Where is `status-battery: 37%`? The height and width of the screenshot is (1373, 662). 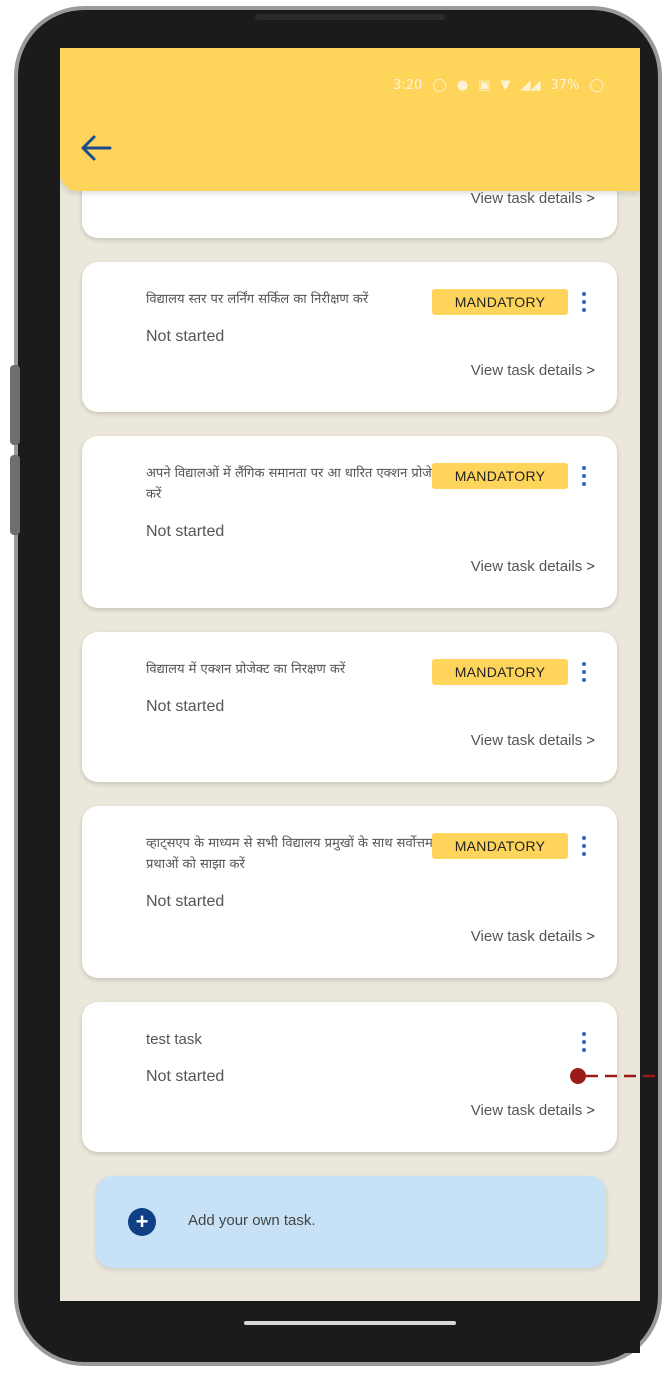 status-battery: 37% is located at coordinates (565, 85).